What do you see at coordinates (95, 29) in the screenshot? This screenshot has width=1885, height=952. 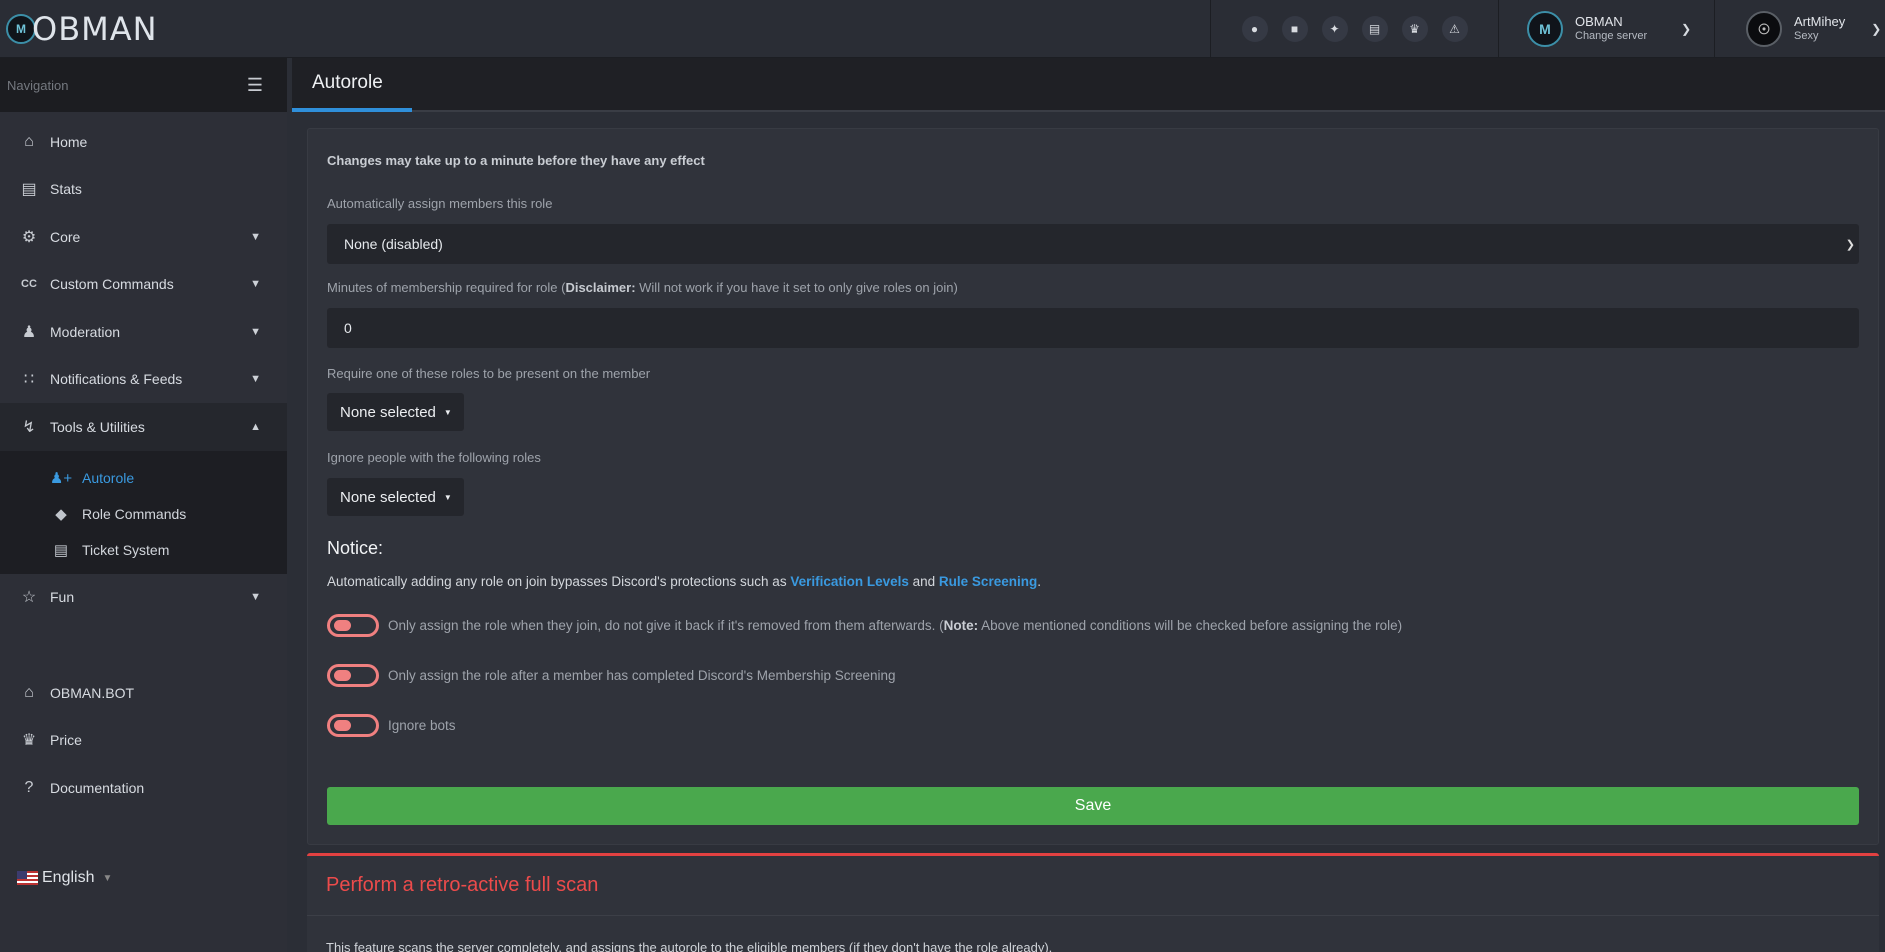 I see `logo-text: OBMAN` at bounding box center [95, 29].